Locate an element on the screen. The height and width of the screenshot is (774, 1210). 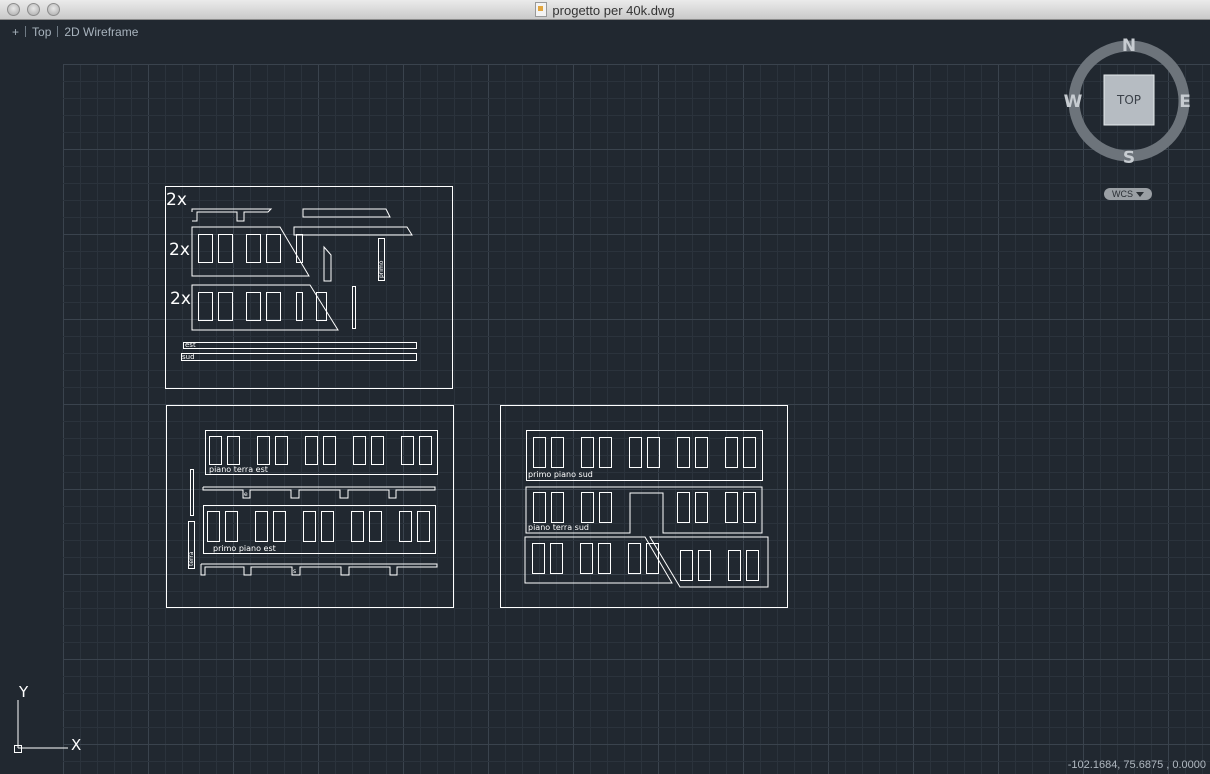
dwg-file-icon is located at coordinates (541, 9).